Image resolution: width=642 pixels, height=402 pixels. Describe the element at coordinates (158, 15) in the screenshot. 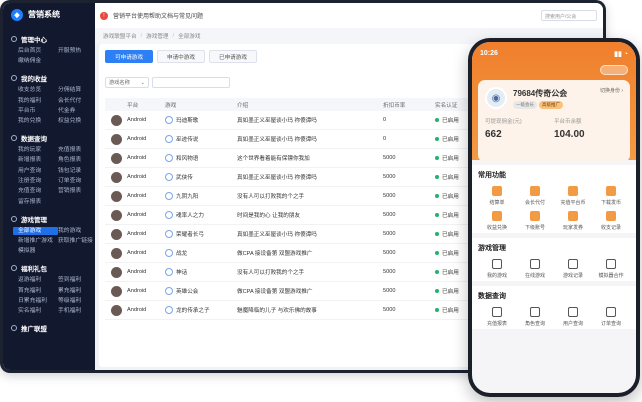

I see `notice-text: 营销平台使用帮助文档与常见问题` at that location.